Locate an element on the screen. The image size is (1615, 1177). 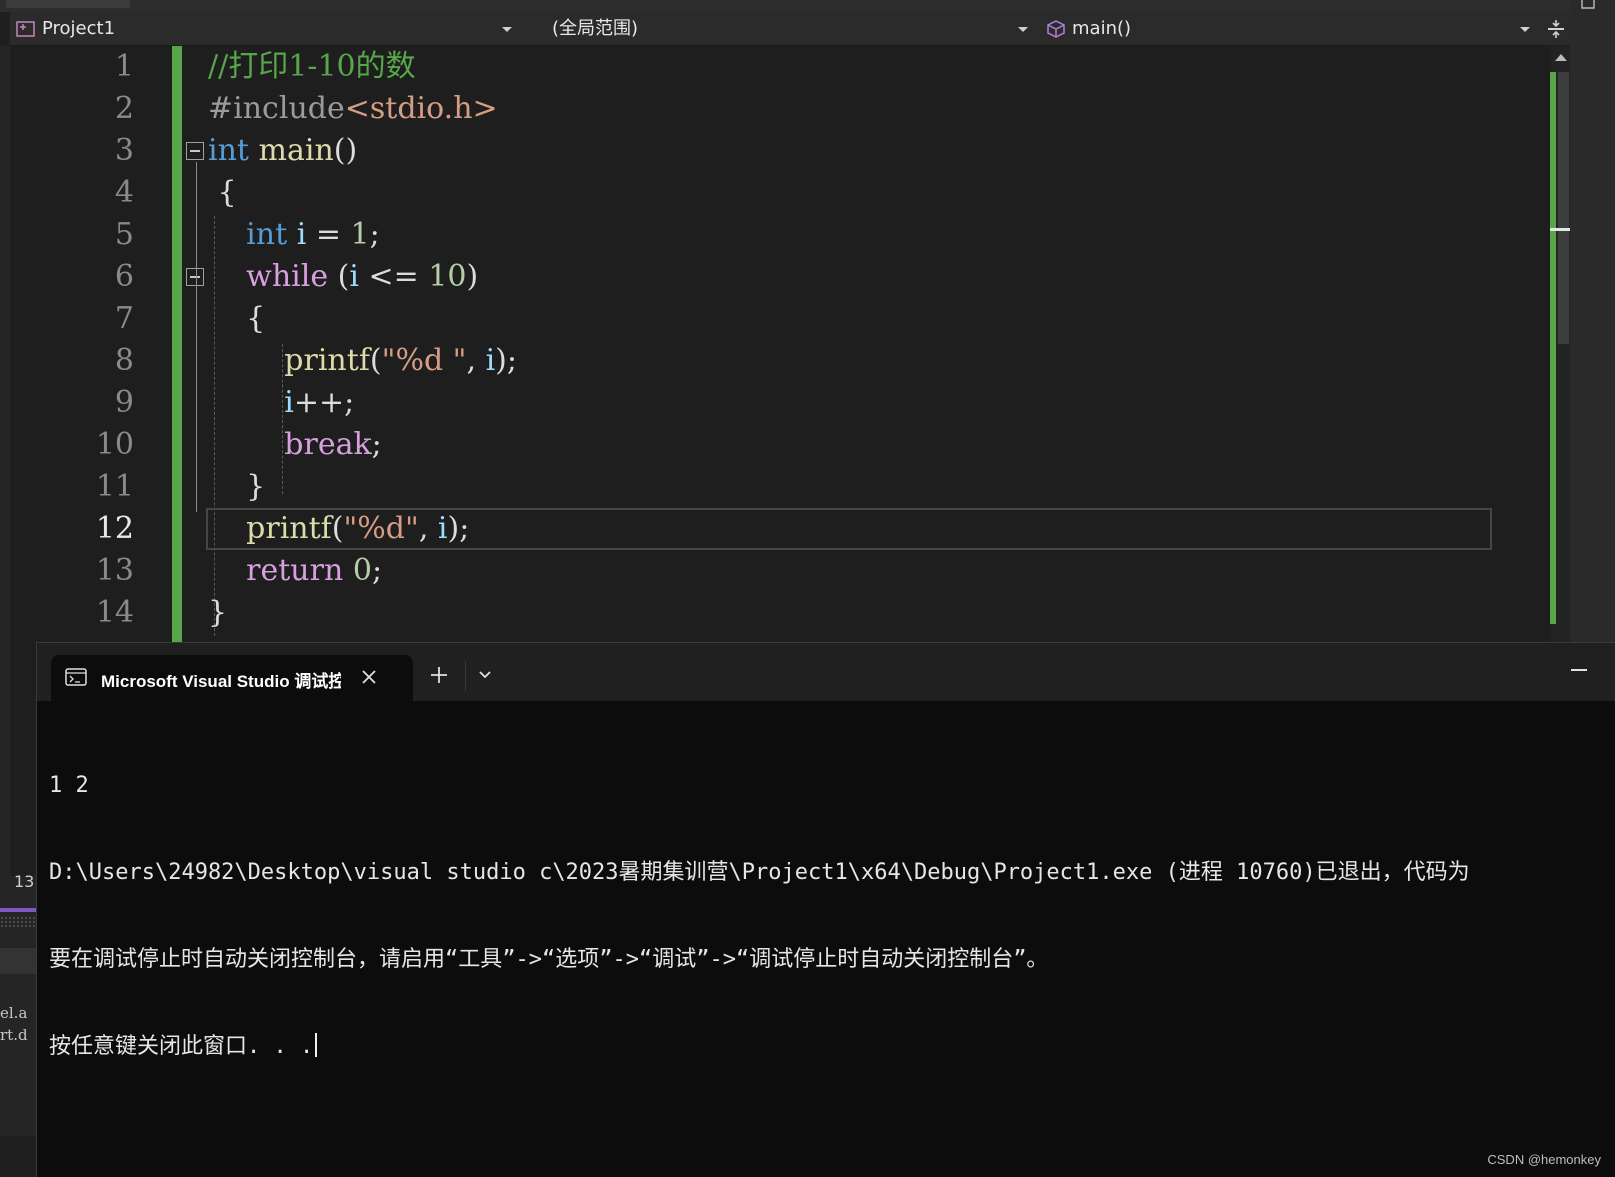
top-tab-remnant is located at coordinates (68, 4).